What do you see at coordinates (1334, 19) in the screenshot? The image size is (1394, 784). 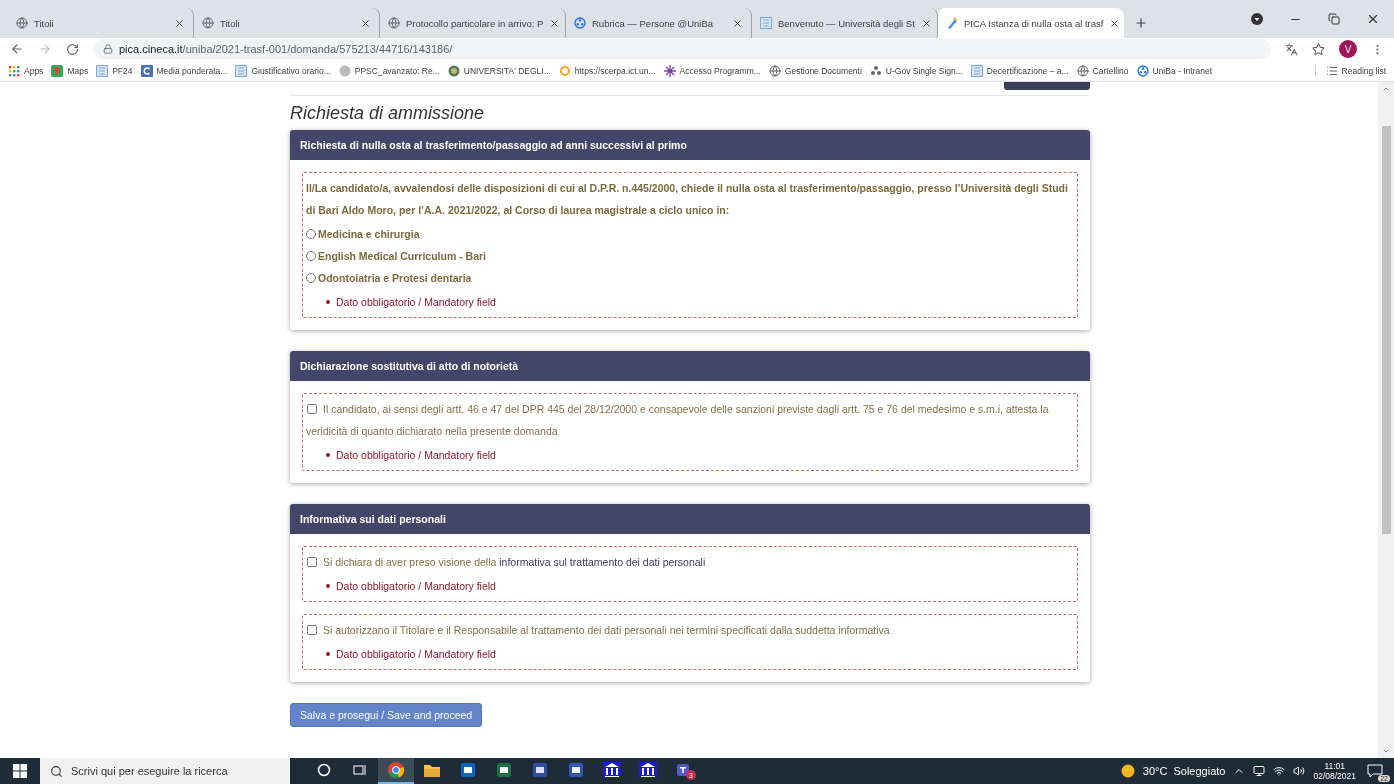 I see `restore-icon` at bounding box center [1334, 19].